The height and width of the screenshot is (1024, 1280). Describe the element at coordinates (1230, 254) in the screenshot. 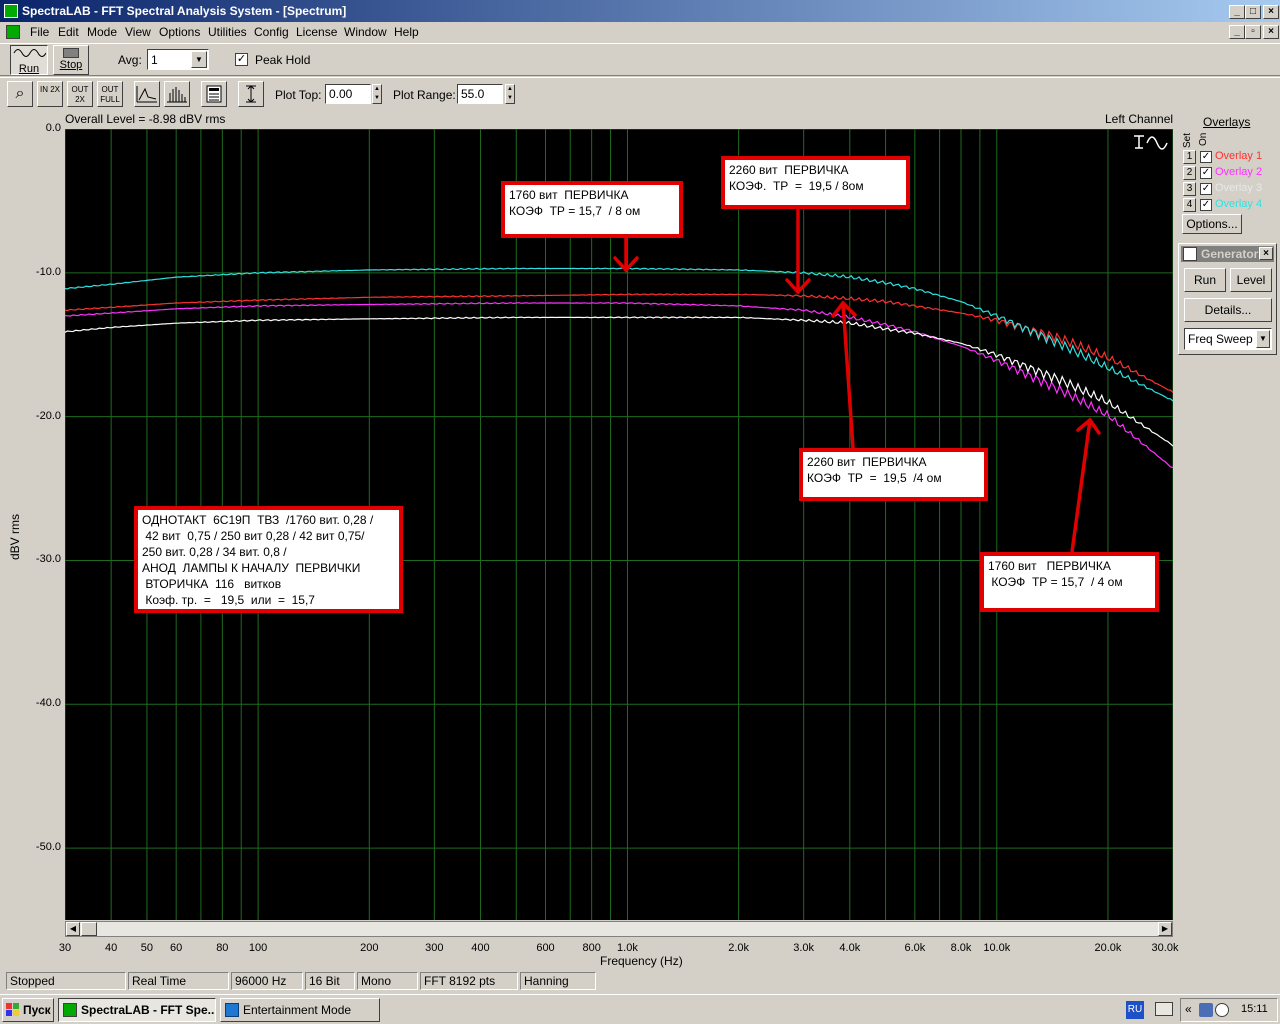

I see `generator-title: Generator` at that location.